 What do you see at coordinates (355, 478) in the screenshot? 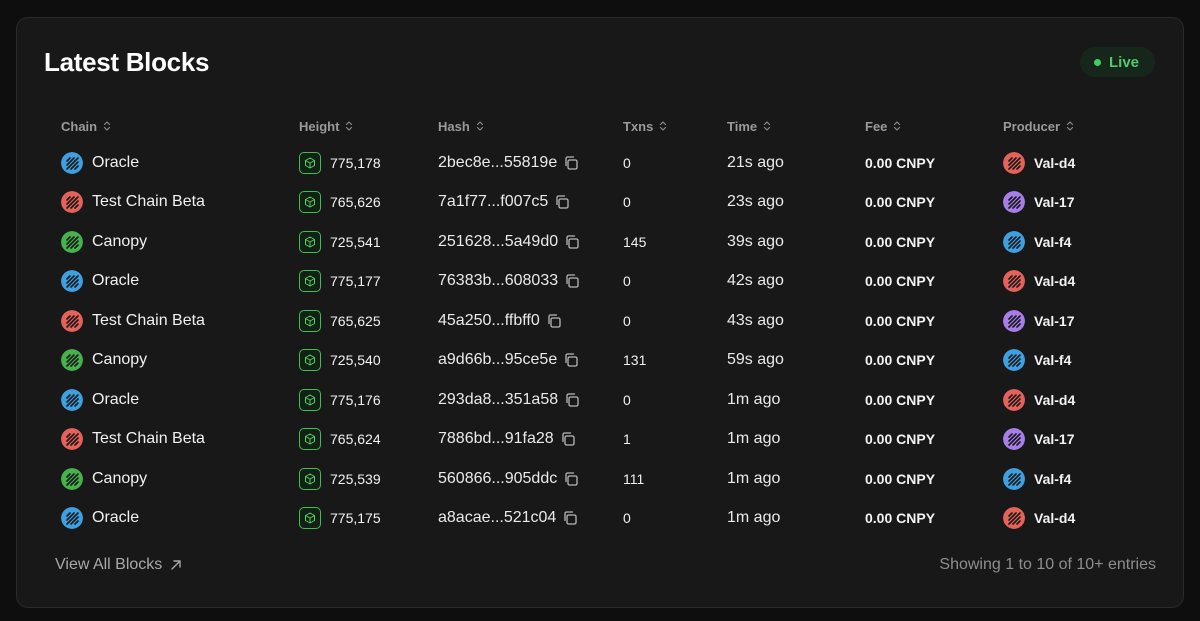
I see `block-height: 725,539` at bounding box center [355, 478].